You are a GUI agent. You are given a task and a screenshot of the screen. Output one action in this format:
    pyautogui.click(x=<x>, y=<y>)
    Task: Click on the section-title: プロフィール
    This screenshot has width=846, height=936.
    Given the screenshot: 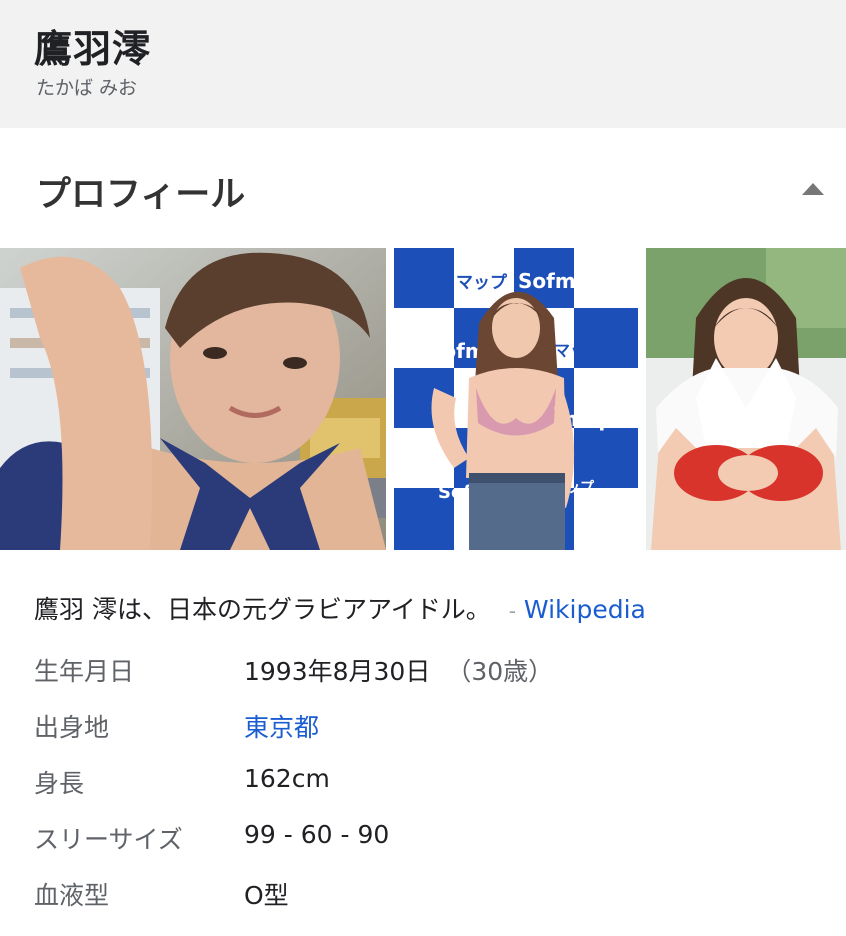 What is the action you would take?
    pyautogui.click(x=141, y=195)
    